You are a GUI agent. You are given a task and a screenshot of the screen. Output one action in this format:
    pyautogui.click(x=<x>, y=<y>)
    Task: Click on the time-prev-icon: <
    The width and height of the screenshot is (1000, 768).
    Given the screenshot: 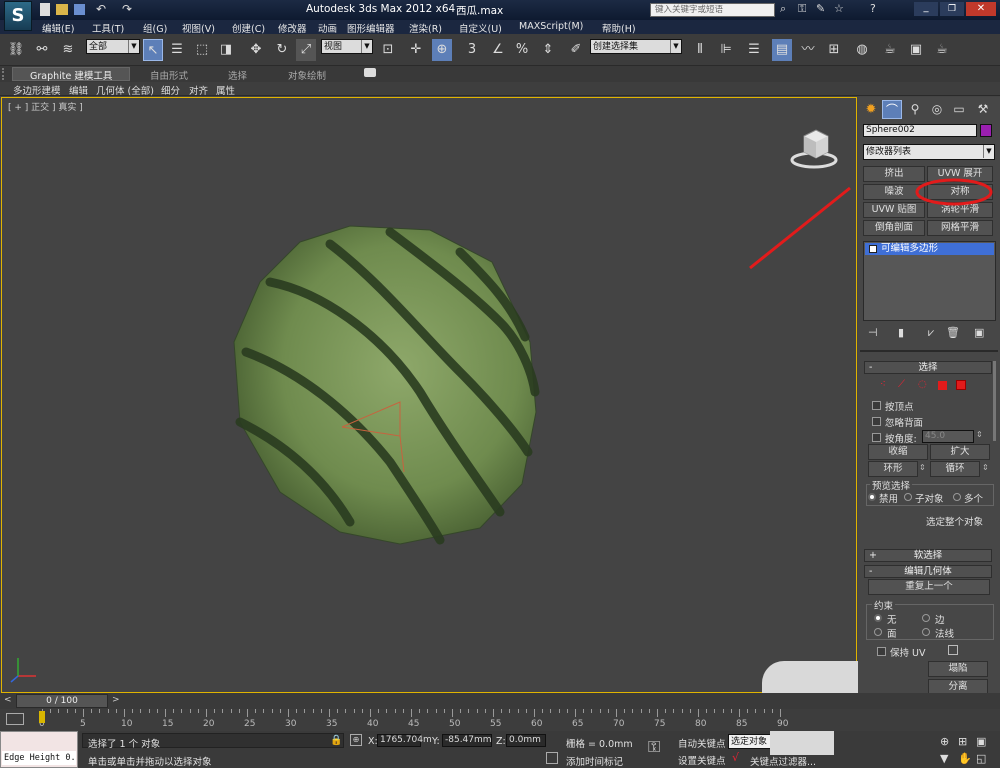 What is the action you would take?
    pyautogui.click(x=8, y=700)
    